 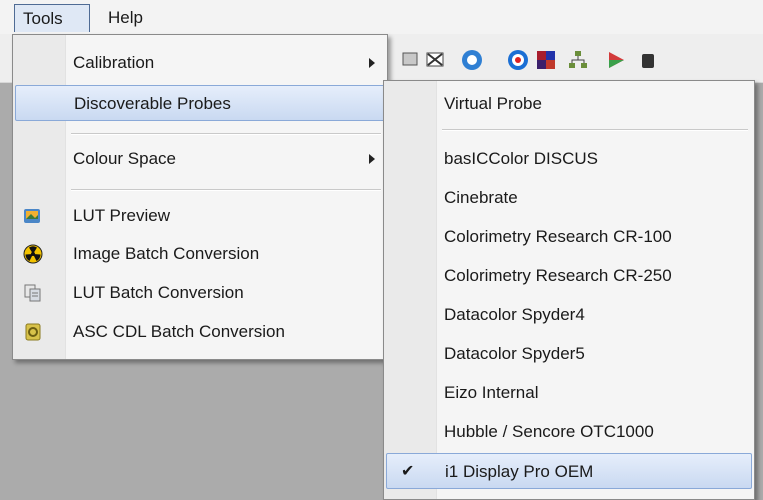 What do you see at coordinates (200, 63) in the screenshot?
I see `menu-item-calibration: Calibration` at bounding box center [200, 63].